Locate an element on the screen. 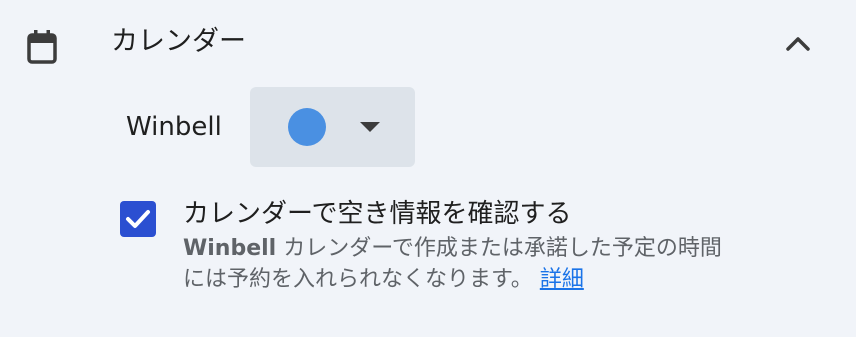  availability-checkbox is located at coordinates (138, 219).